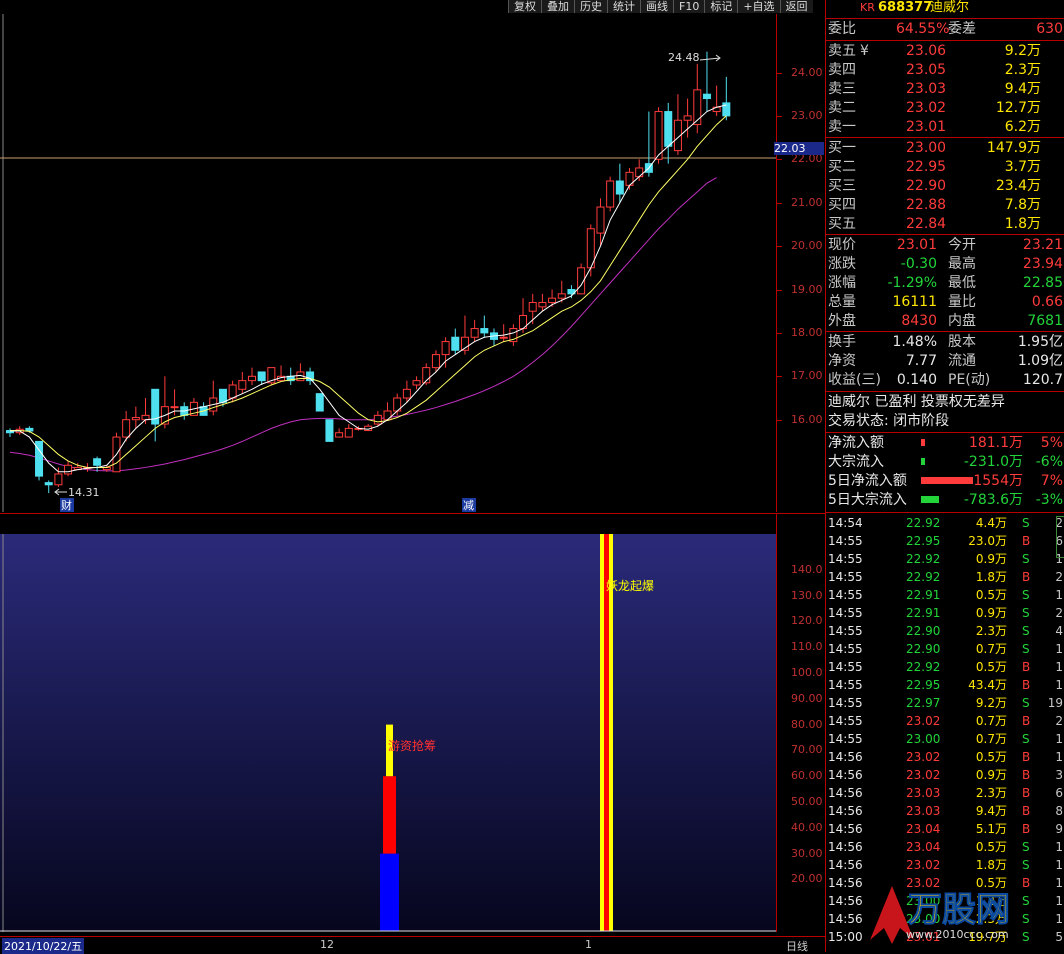 The image size is (1064, 954). Describe the element at coordinates (623, 6) in the screenshot. I see `toolbar-3: 统计` at that location.